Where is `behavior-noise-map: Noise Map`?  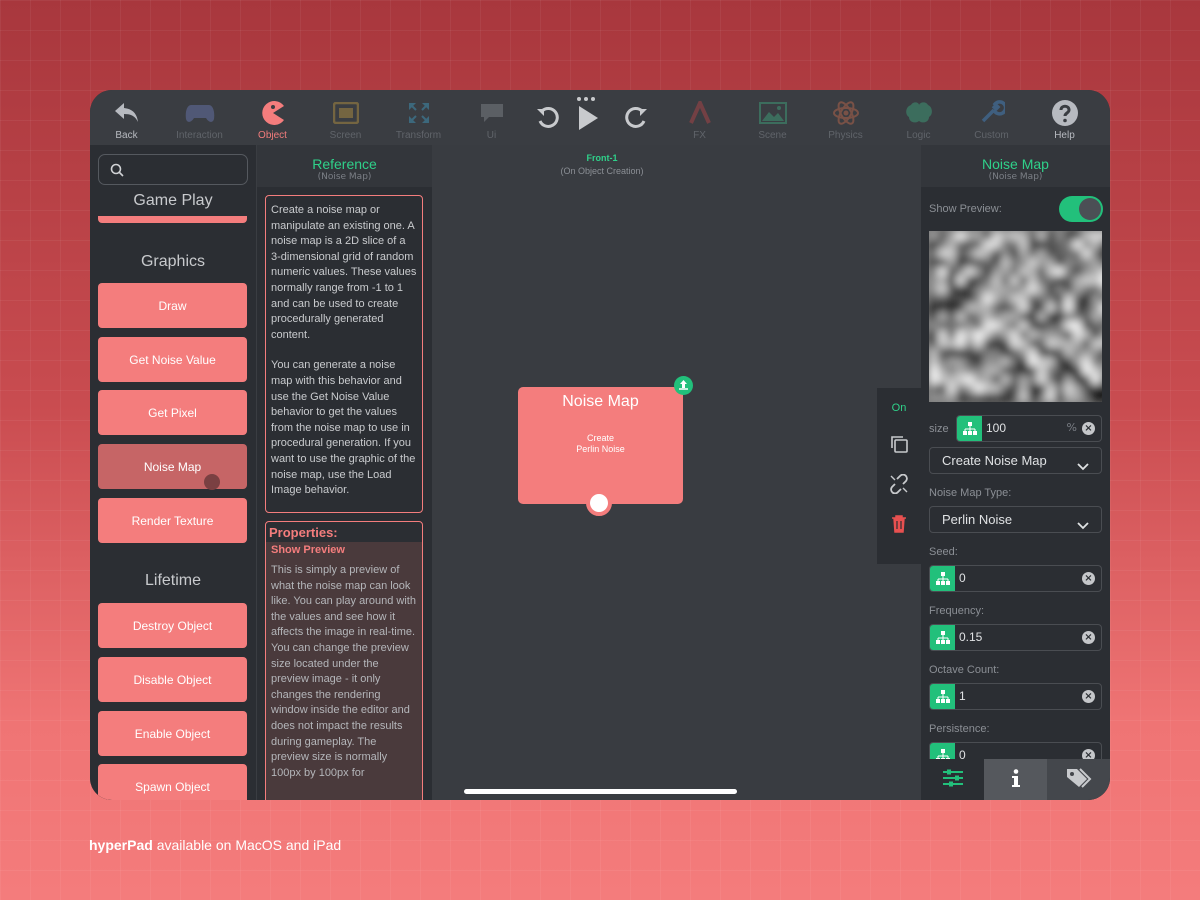
behavior-noise-map: Noise Map is located at coordinates (172, 467).